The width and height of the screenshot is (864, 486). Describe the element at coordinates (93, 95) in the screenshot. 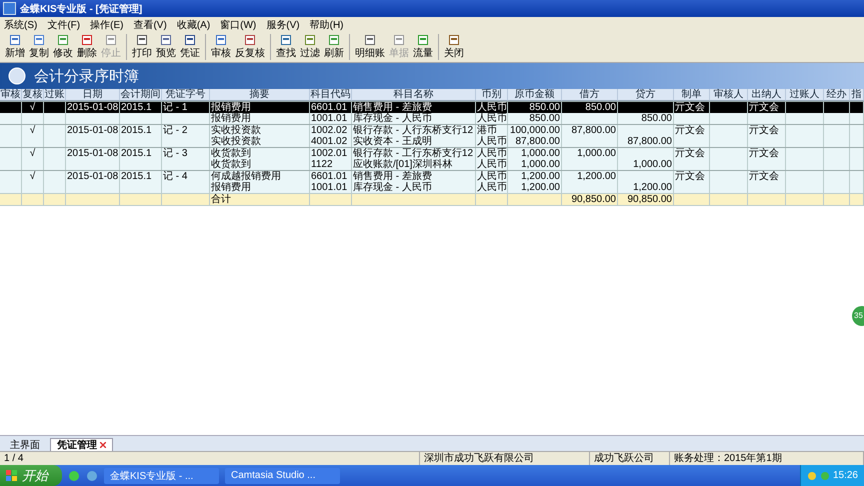

I see `column-header: 日期` at that location.